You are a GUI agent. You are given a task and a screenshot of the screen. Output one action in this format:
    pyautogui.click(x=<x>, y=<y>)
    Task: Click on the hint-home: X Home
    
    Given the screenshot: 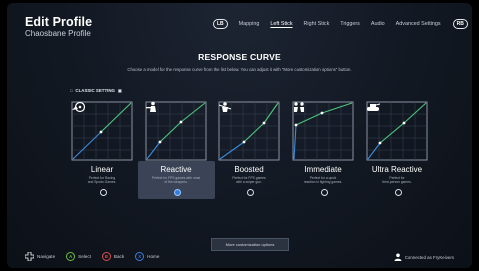 What is the action you would take?
    pyautogui.click(x=147, y=256)
    